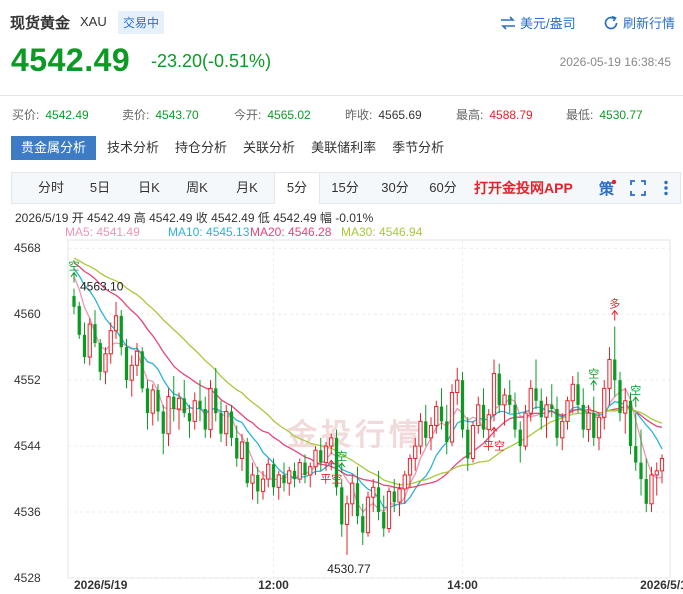  Describe the element at coordinates (27, 314) in the screenshot. I see `y-tick-label: 4560` at that location.